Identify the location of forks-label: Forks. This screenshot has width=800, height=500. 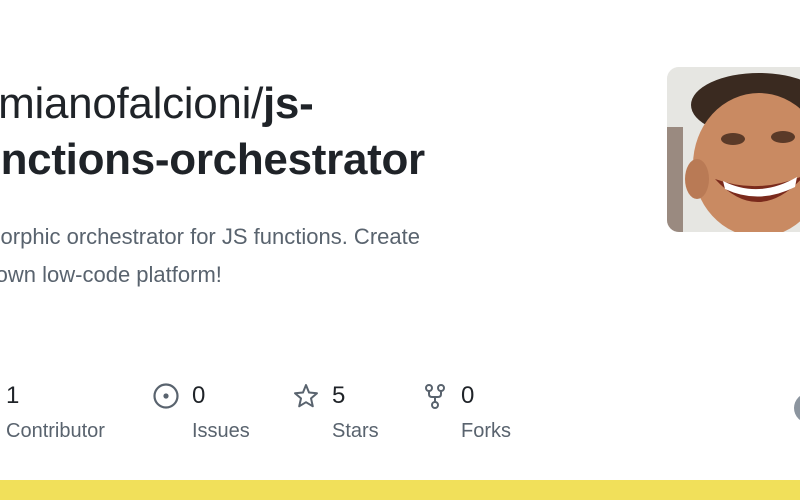
(486, 431).